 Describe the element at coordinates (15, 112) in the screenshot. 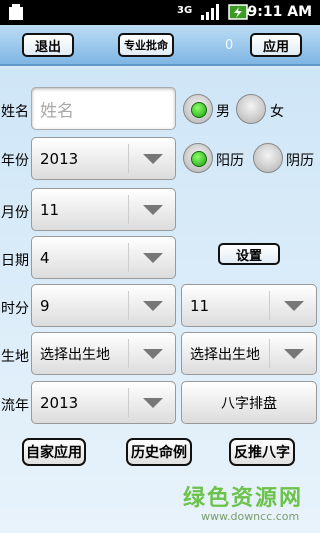

I see `name-label: 姓名` at that location.